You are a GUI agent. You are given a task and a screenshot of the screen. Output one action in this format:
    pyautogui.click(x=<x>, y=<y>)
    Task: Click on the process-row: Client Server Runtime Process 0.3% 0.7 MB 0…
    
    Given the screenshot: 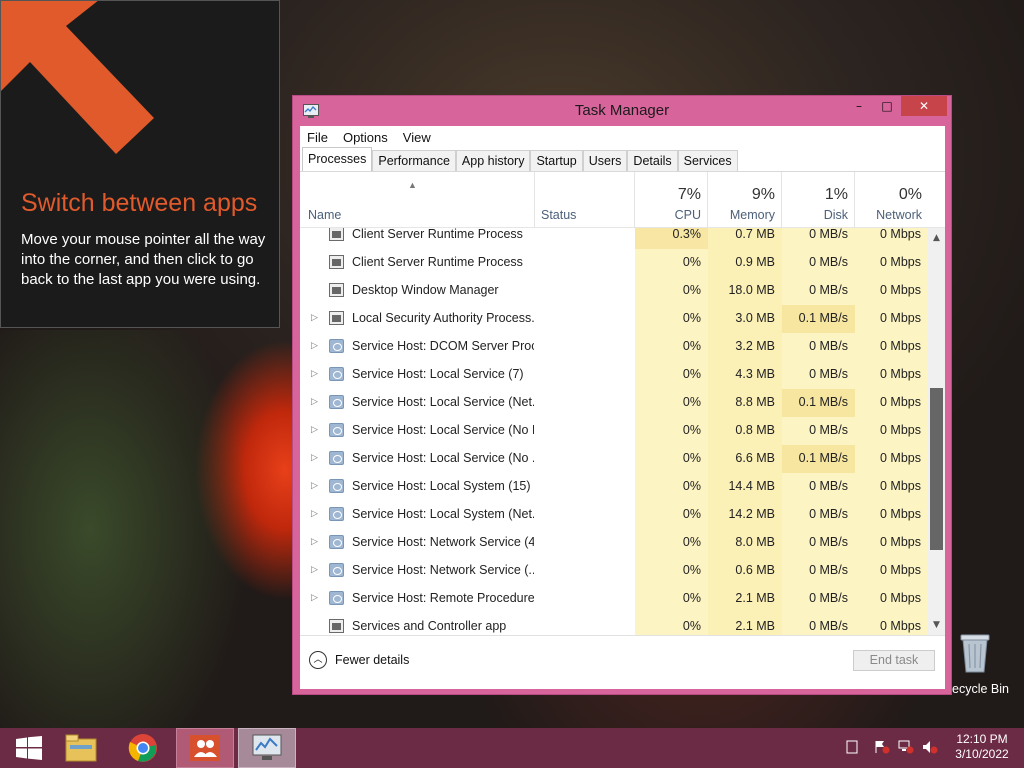 What is the action you would take?
    pyautogui.click(x=614, y=238)
    